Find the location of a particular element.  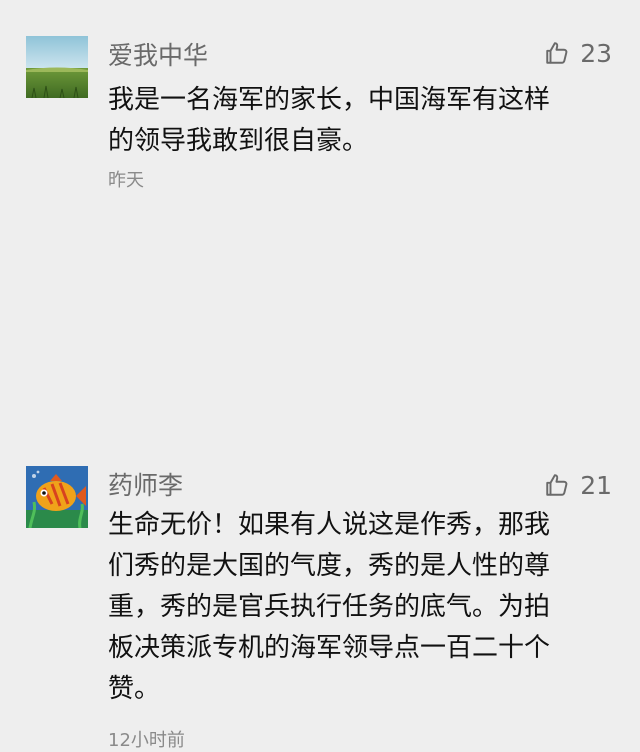

comment-time: 12小时前 is located at coordinates (146, 740).